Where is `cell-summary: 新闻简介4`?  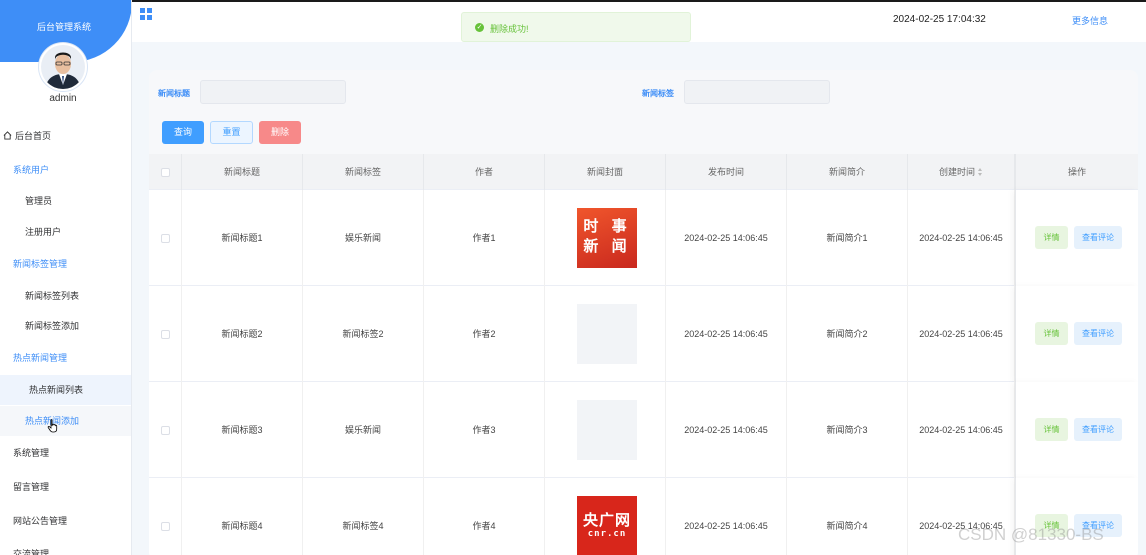
cell-summary: 新闻简介4 is located at coordinates (847, 516).